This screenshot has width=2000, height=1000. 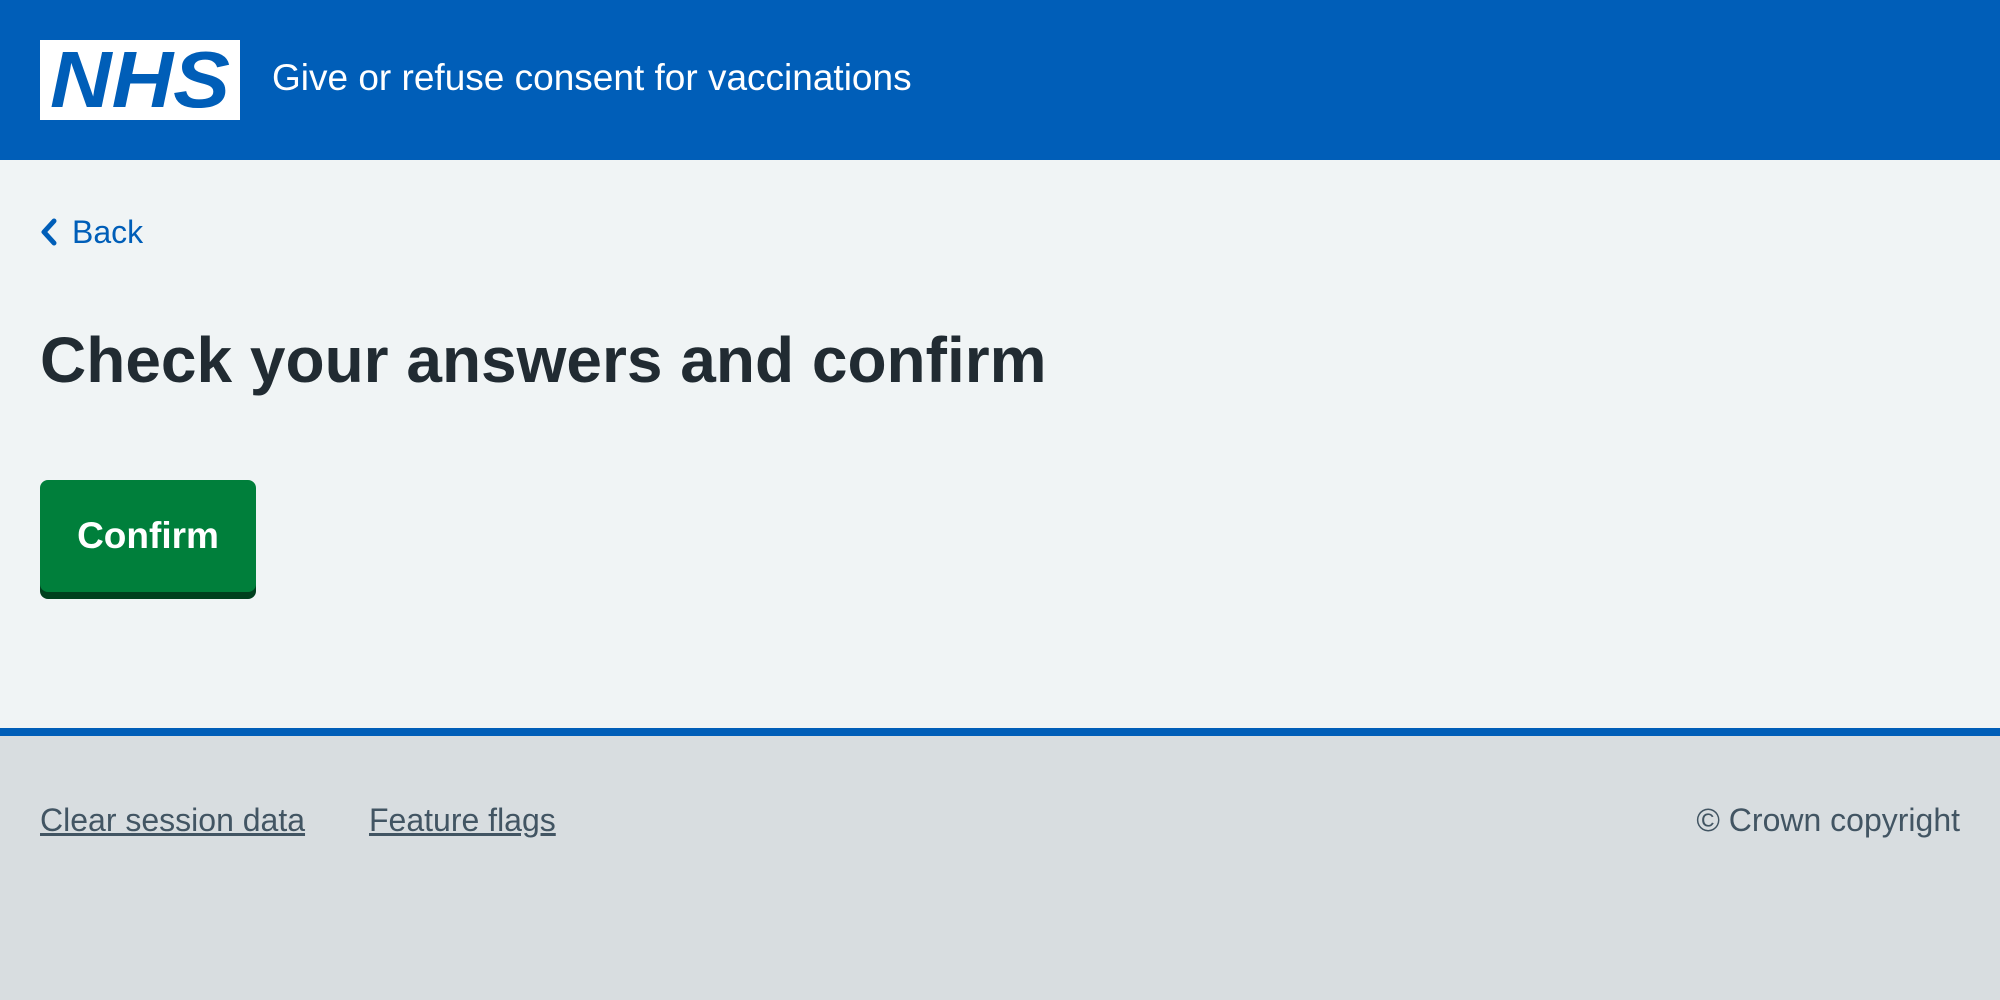 What do you see at coordinates (462, 820) in the screenshot?
I see `feature-flags-link: Feature flags` at bounding box center [462, 820].